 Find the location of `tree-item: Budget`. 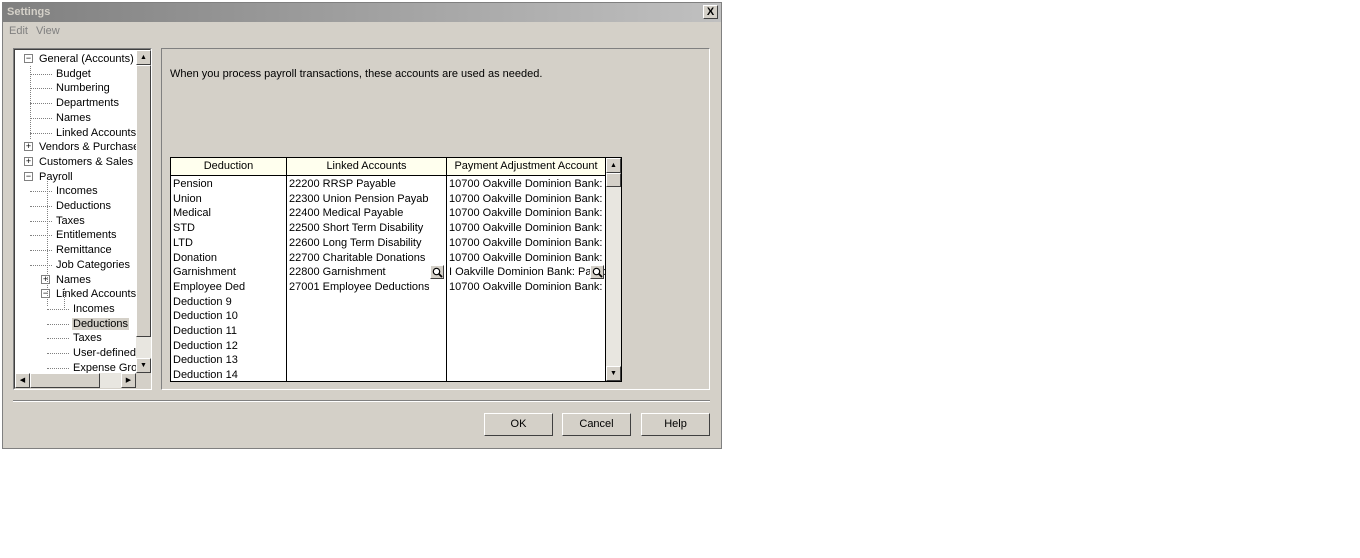

tree-item: Budget is located at coordinates (73, 74).